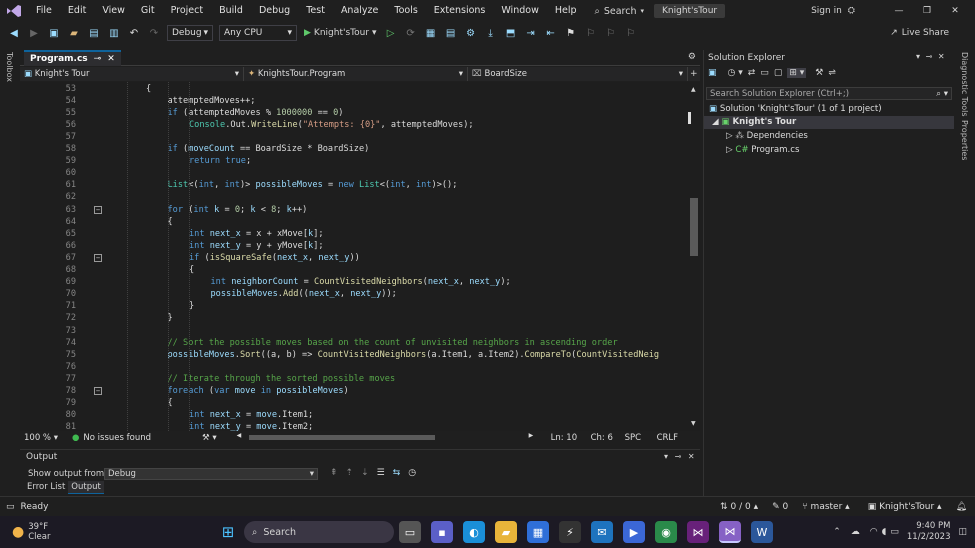 This screenshot has width=975, height=548. Describe the element at coordinates (44, 11) in the screenshot. I see `menu-item-file: File` at that location.